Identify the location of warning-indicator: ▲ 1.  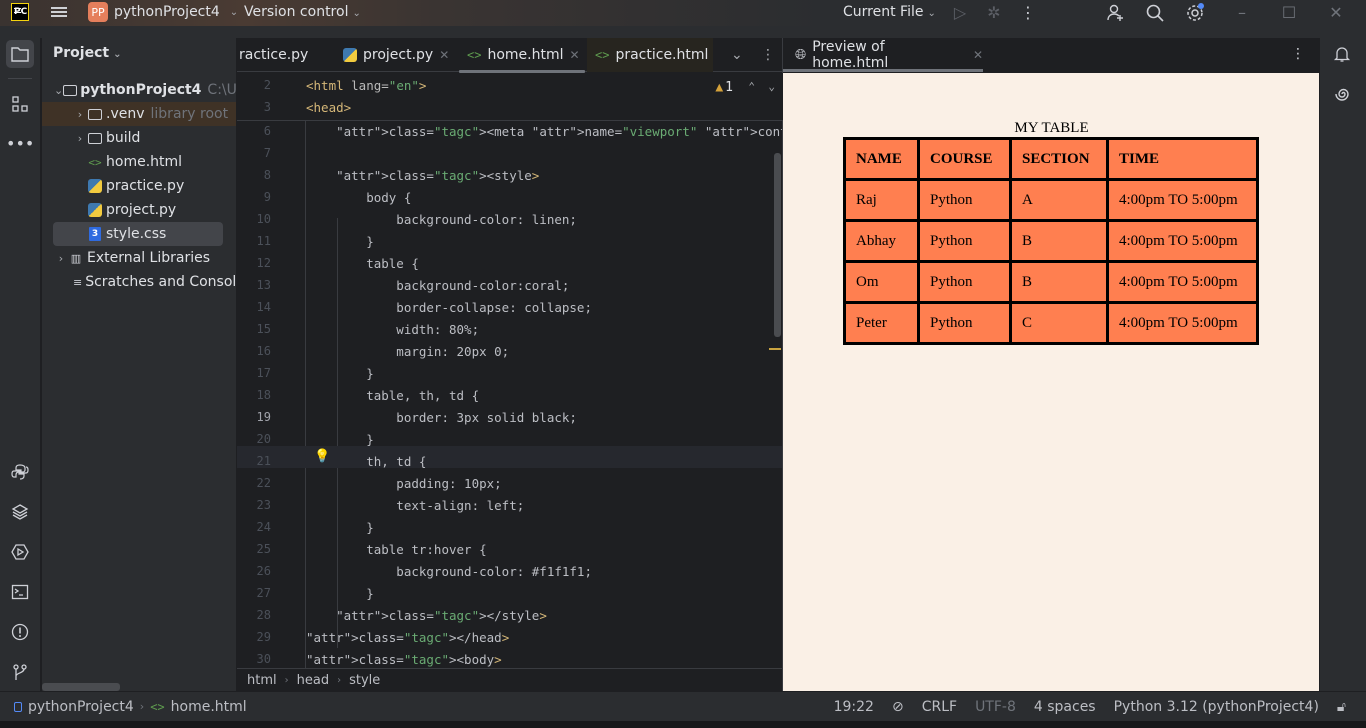
(724, 87).